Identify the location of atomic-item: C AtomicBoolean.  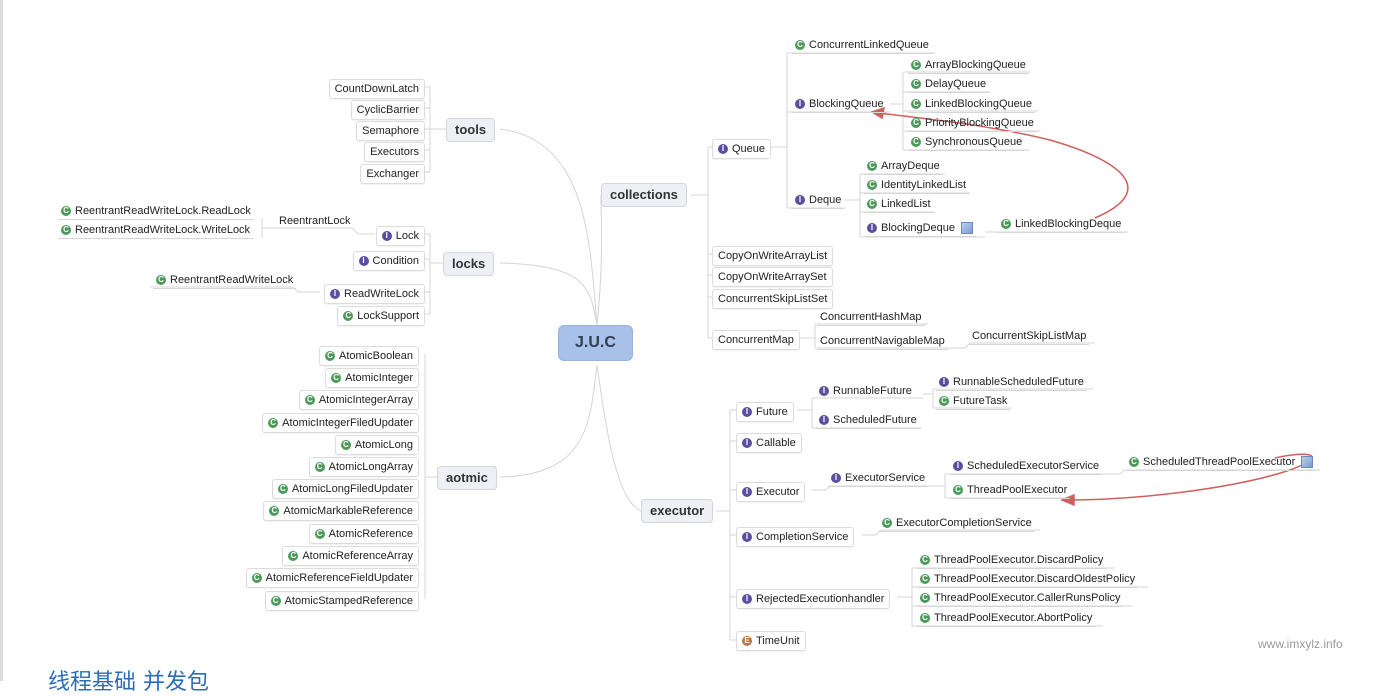
(369, 356).